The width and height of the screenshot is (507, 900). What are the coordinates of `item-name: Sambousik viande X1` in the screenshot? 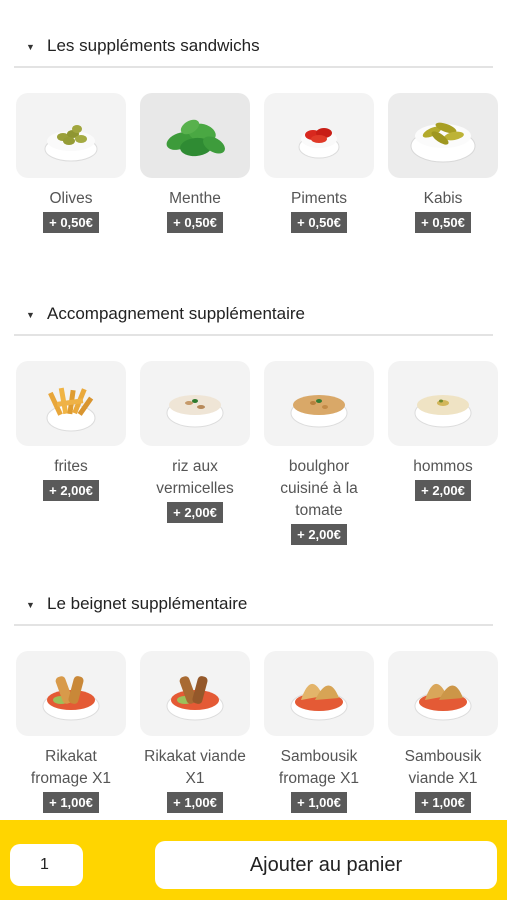 It's located at (443, 767).